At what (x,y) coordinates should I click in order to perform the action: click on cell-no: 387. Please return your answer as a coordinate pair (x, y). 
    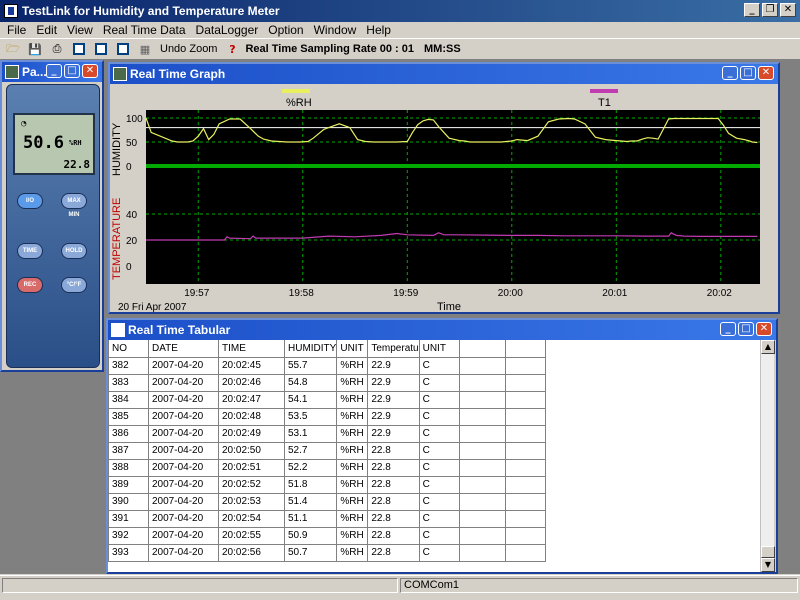
    Looking at the image, I should click on (128, 450).